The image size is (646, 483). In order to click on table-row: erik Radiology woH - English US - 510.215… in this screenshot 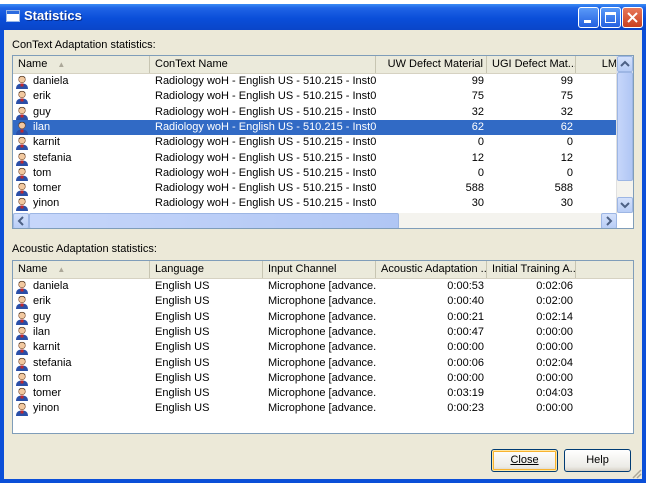, I will do `click(323, 97)`.